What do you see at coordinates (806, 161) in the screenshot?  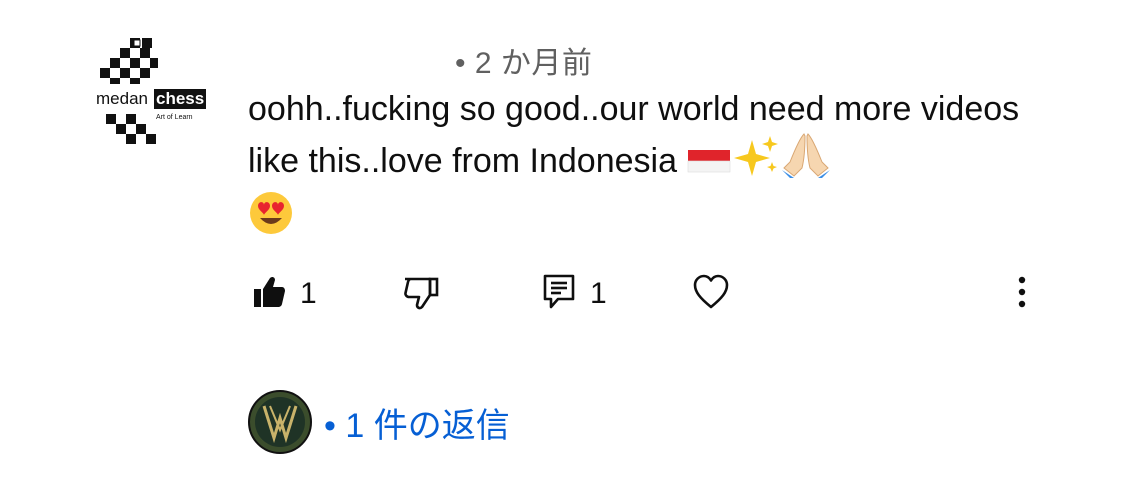 I see `folded-hands-icon` at bounding box center [806, 161].